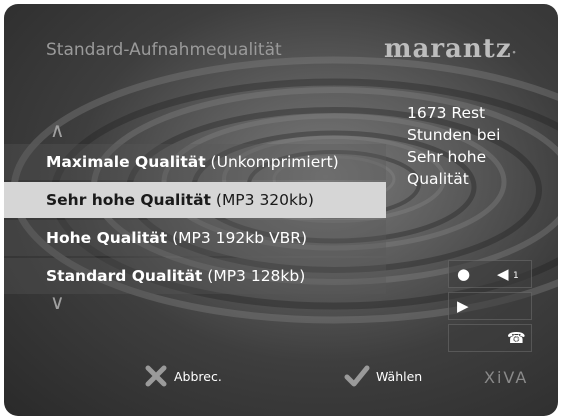  I want to click on quality-option-maximum: Maximale Qualität (Unkomprimiert), so click(195, 162).